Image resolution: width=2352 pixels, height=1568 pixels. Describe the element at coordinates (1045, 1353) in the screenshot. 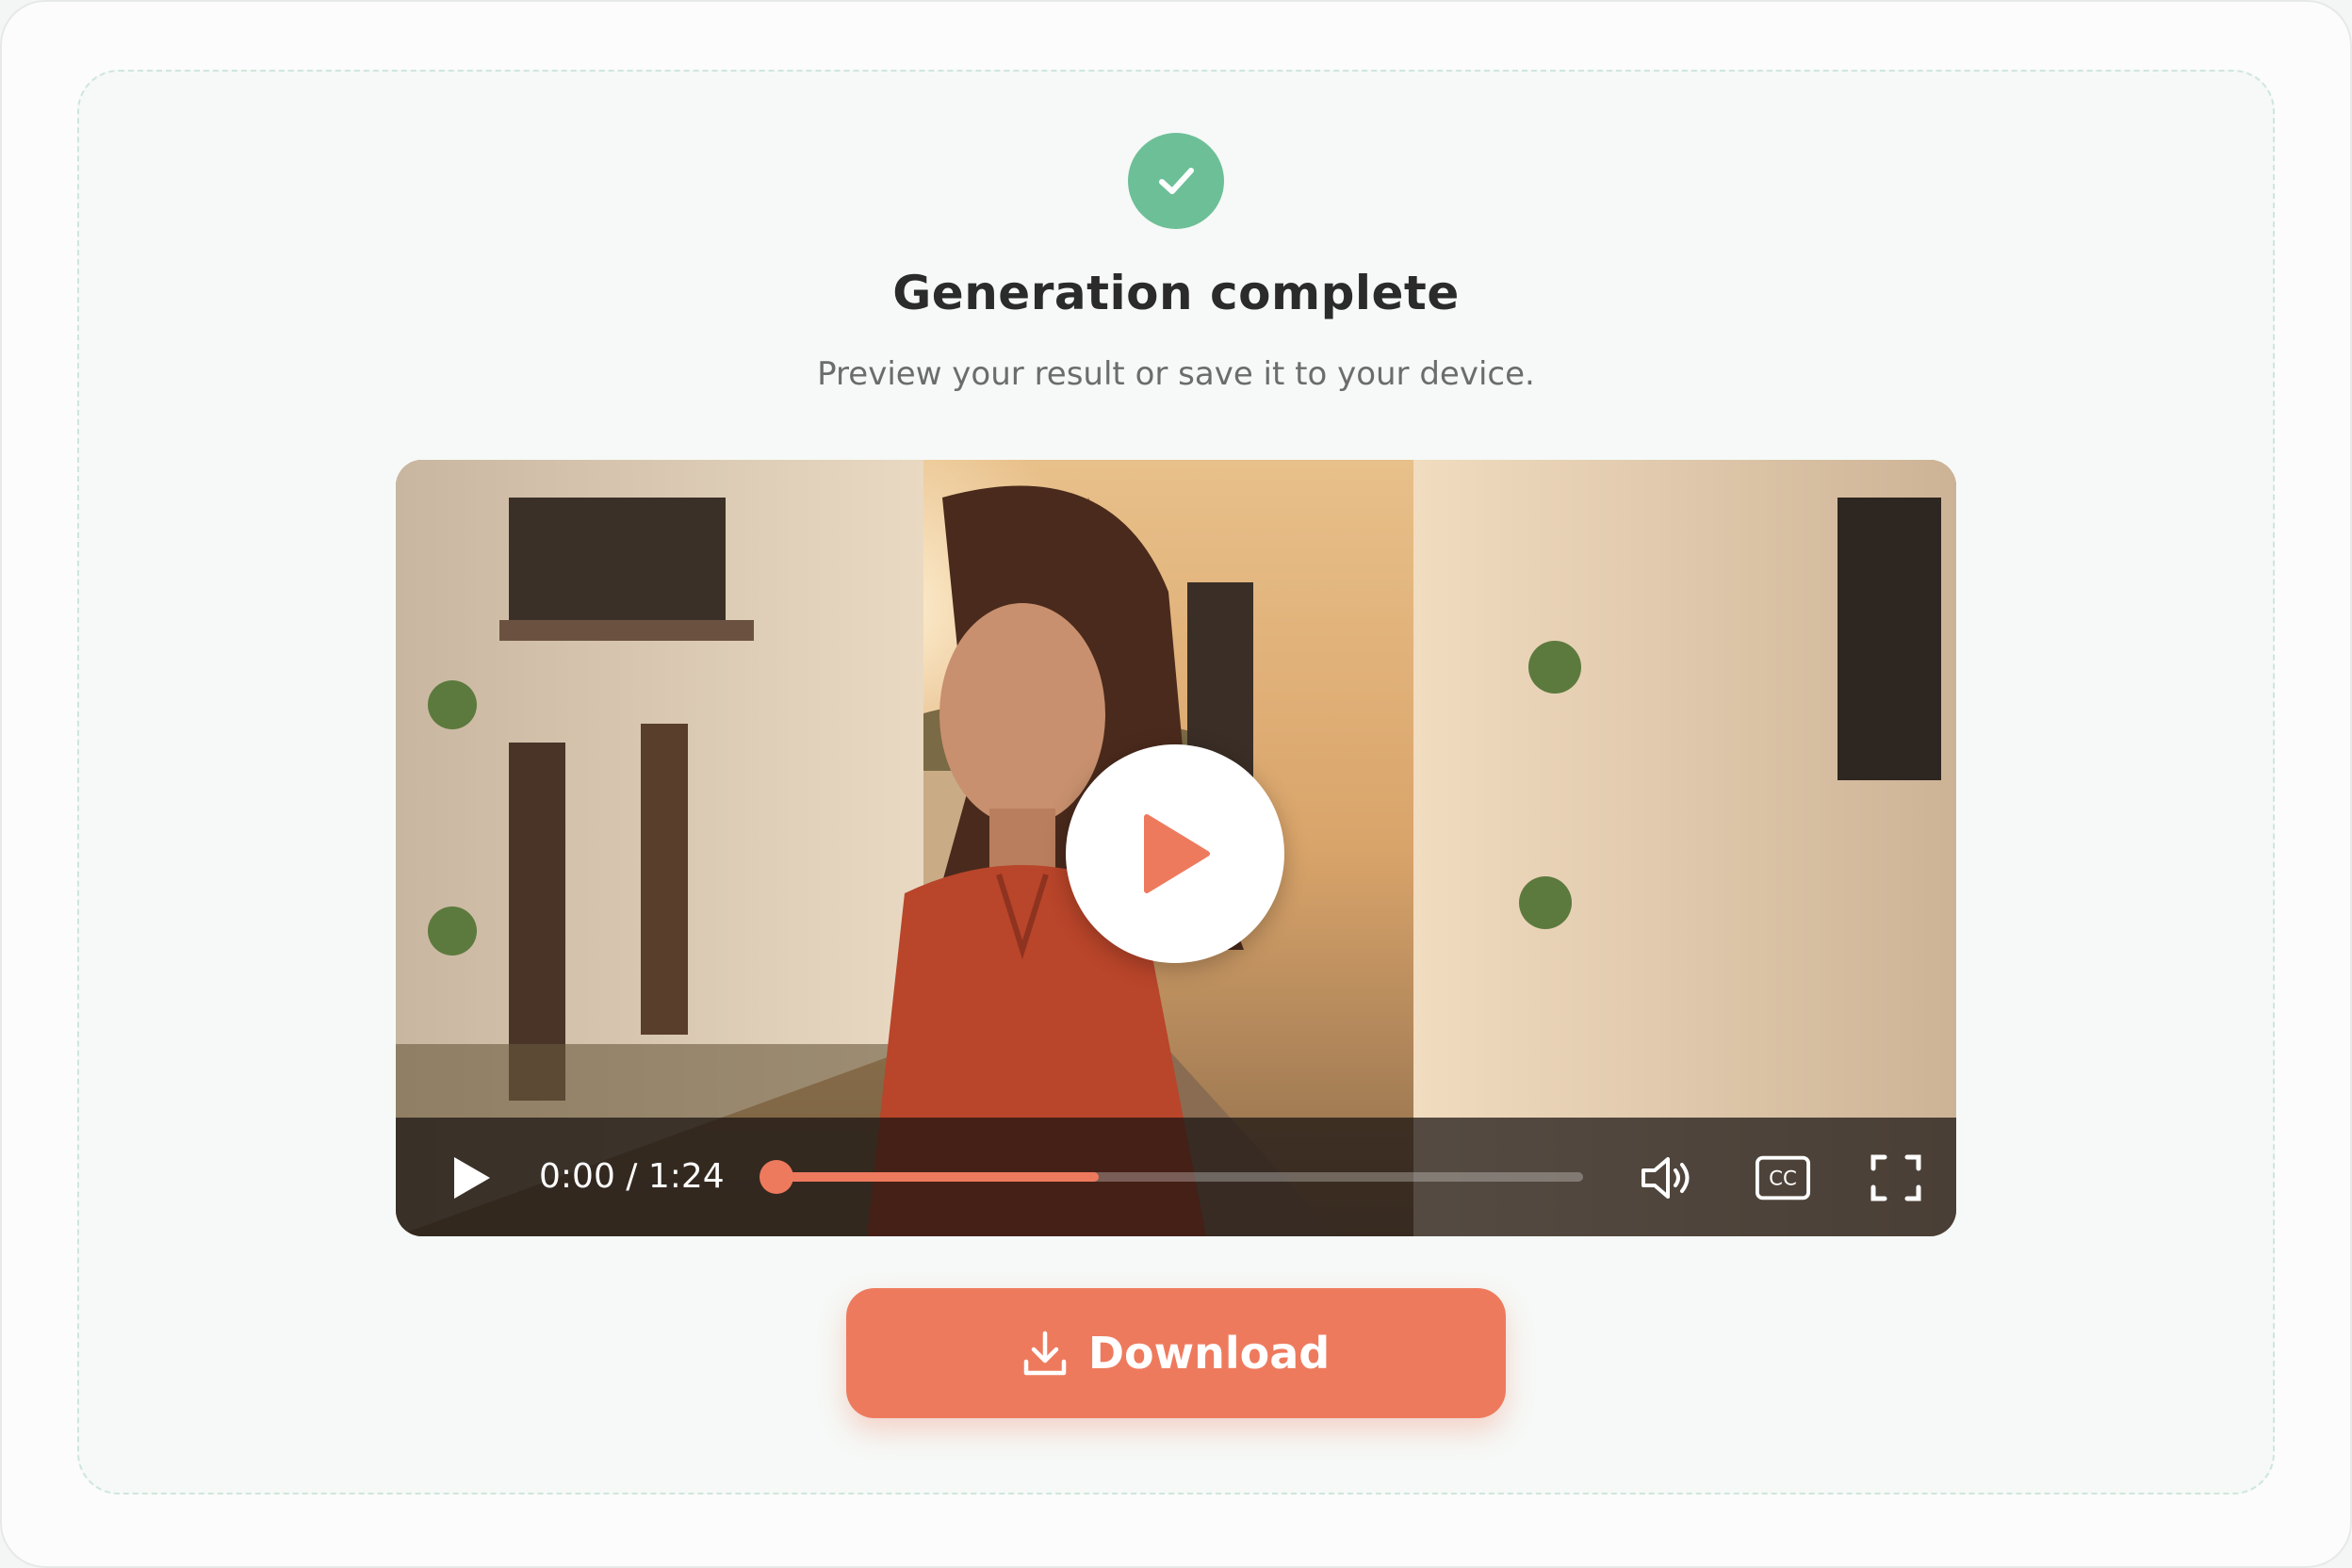

I see `download-icon` at that location.